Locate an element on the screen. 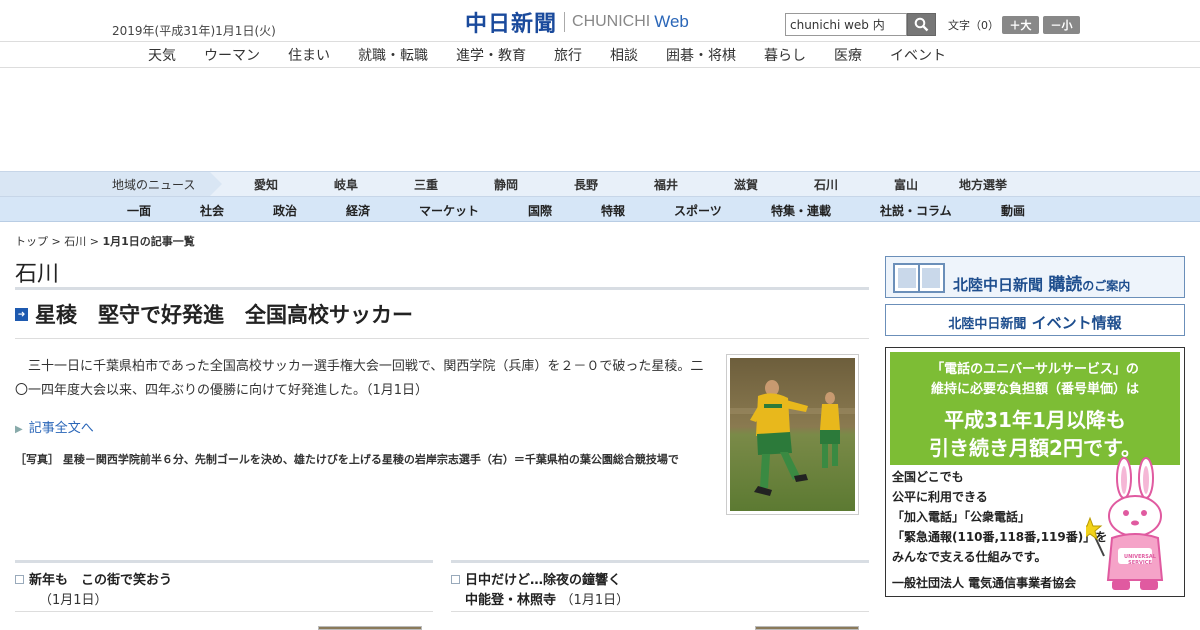 The height and width of the screenshot is (630, 1200). sub-article-title-text: 新年も この街で笑おう is located at coordinates (101, 580).